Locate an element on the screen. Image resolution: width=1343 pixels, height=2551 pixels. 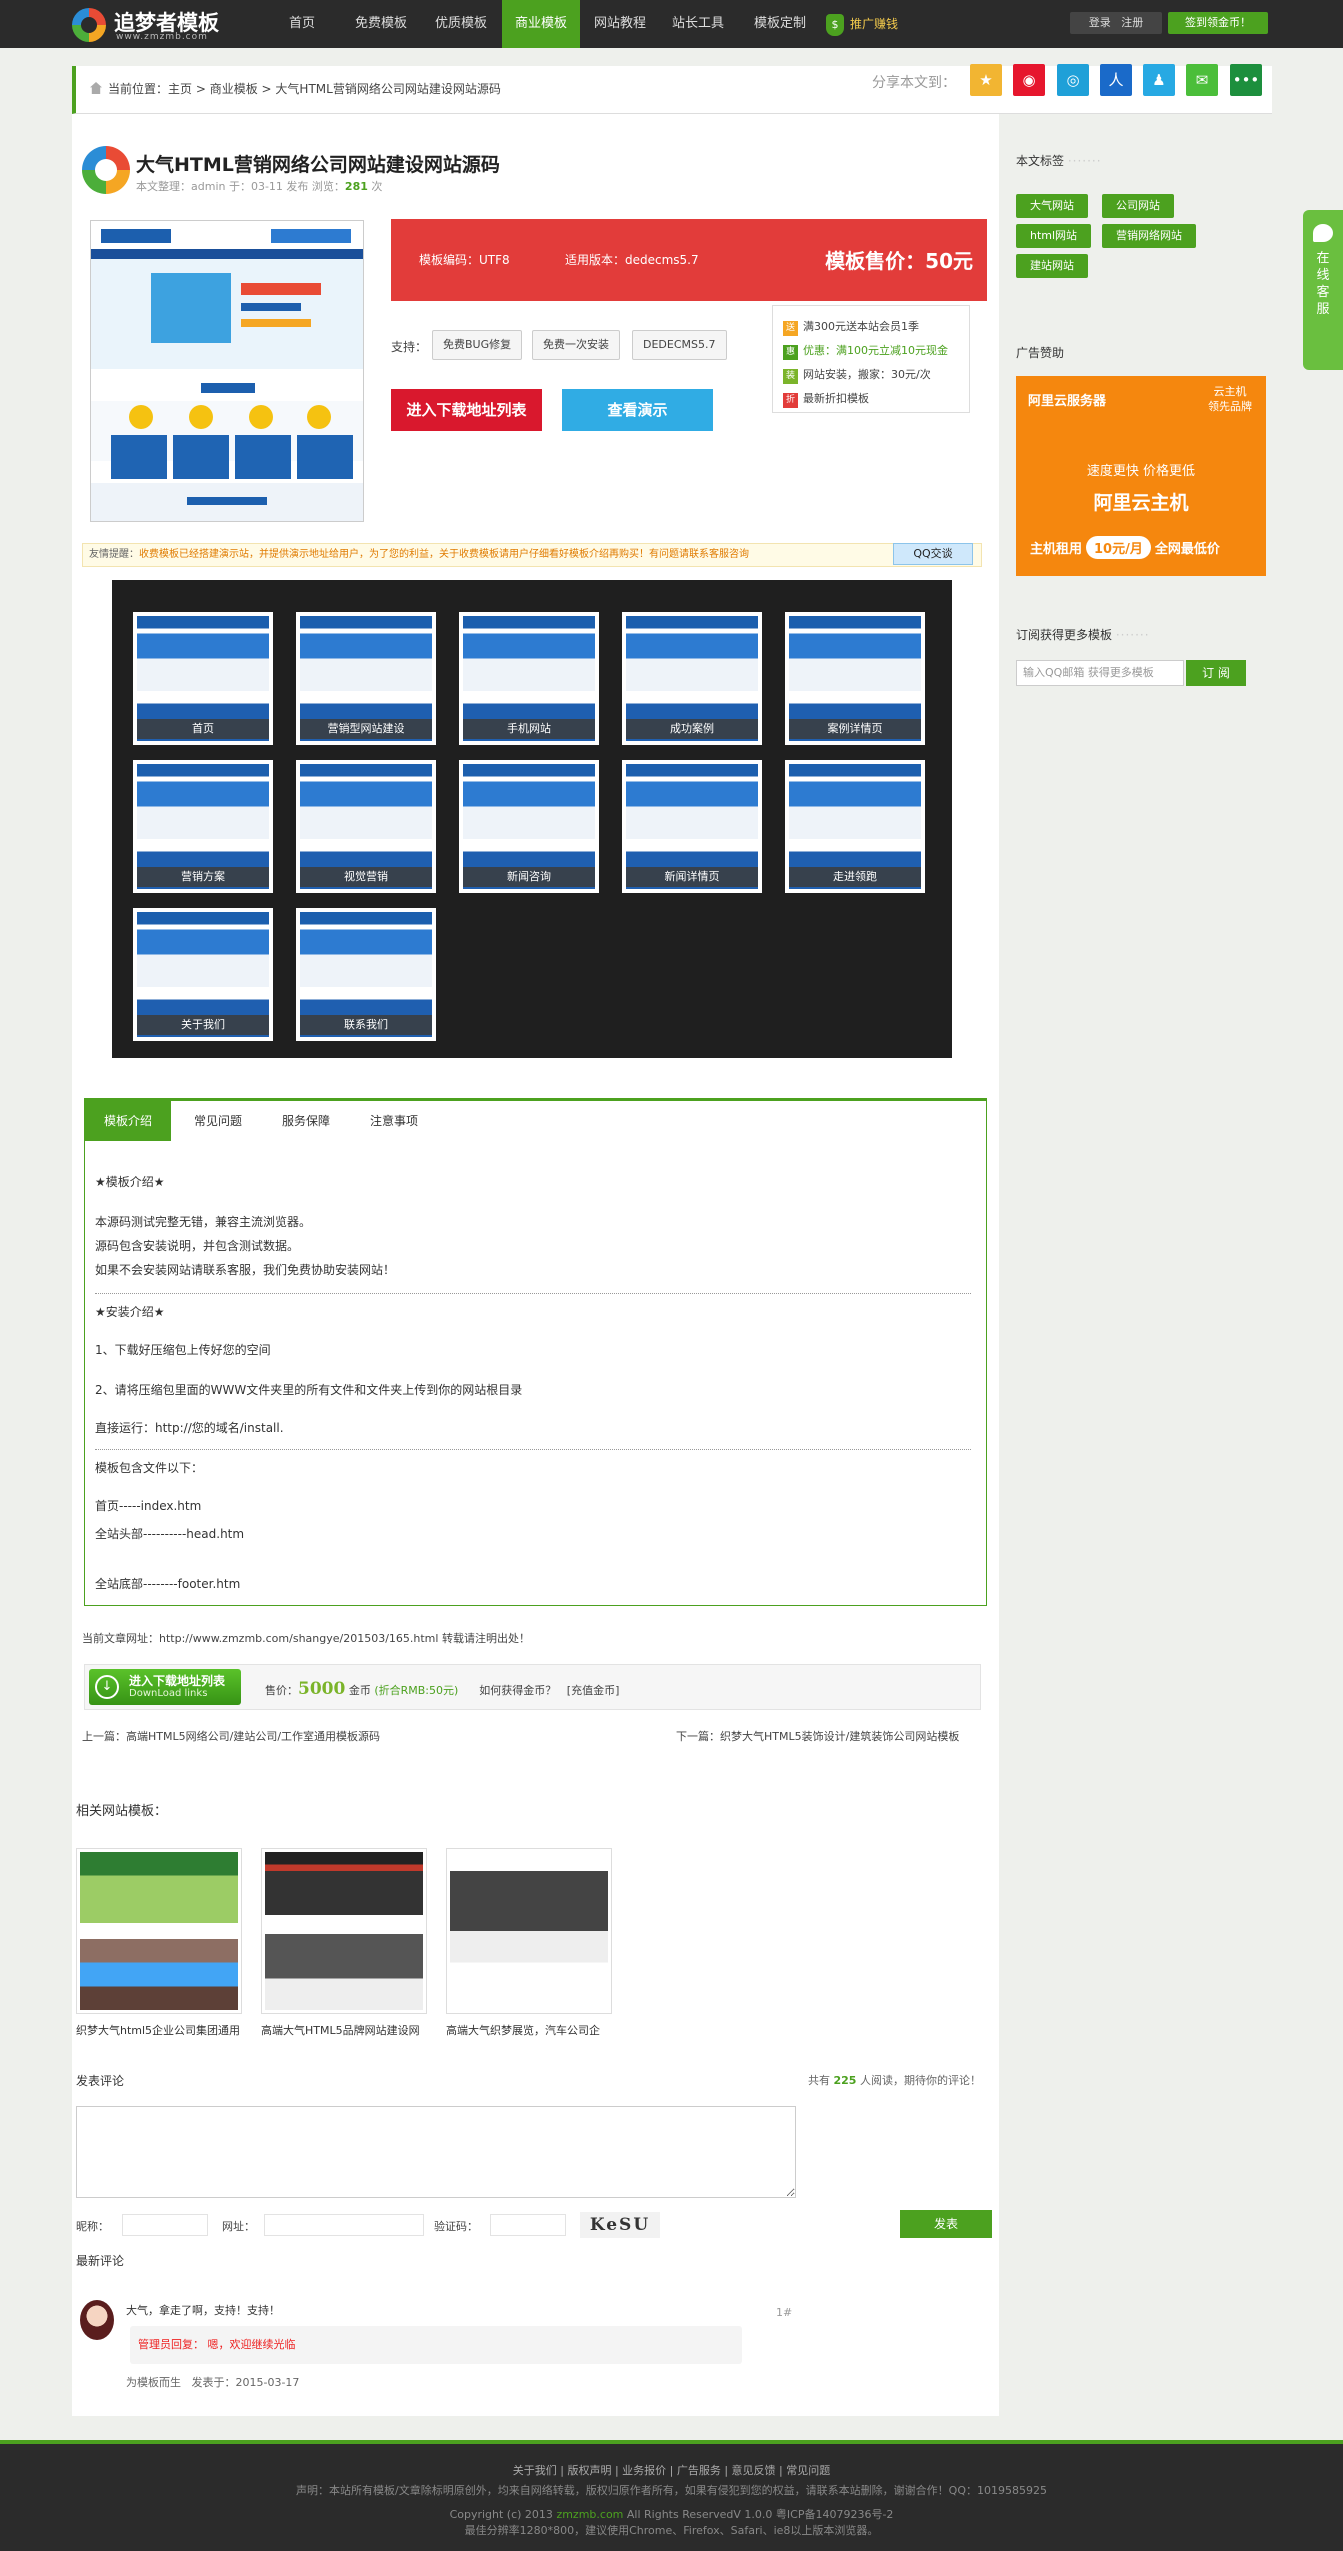
nav-free-templates: 免费模板 is located at coordinates (381, 24).